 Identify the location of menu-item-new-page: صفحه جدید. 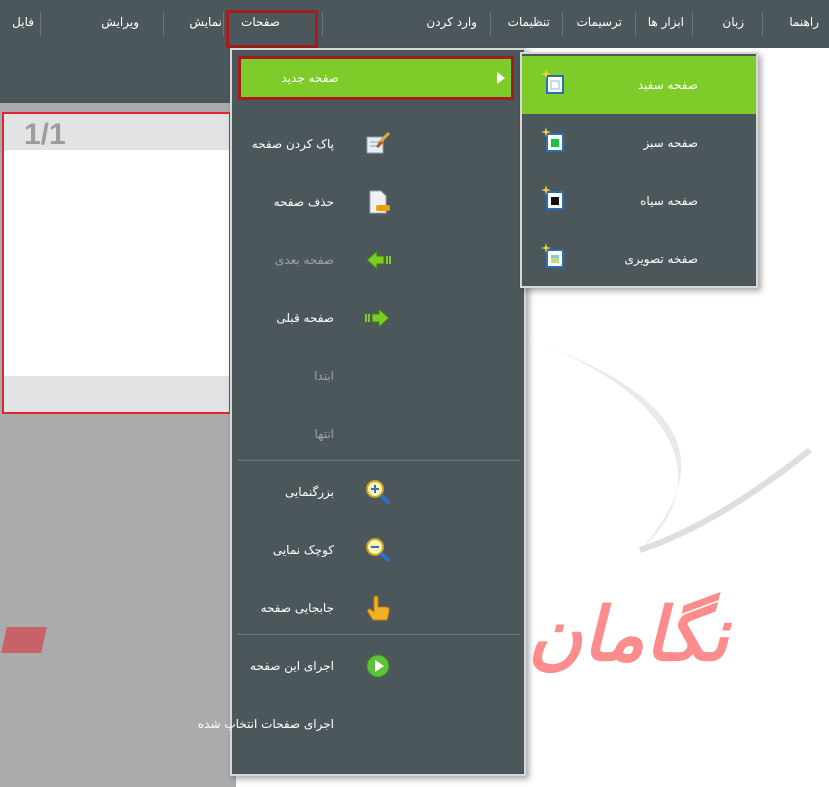
(376, 78).